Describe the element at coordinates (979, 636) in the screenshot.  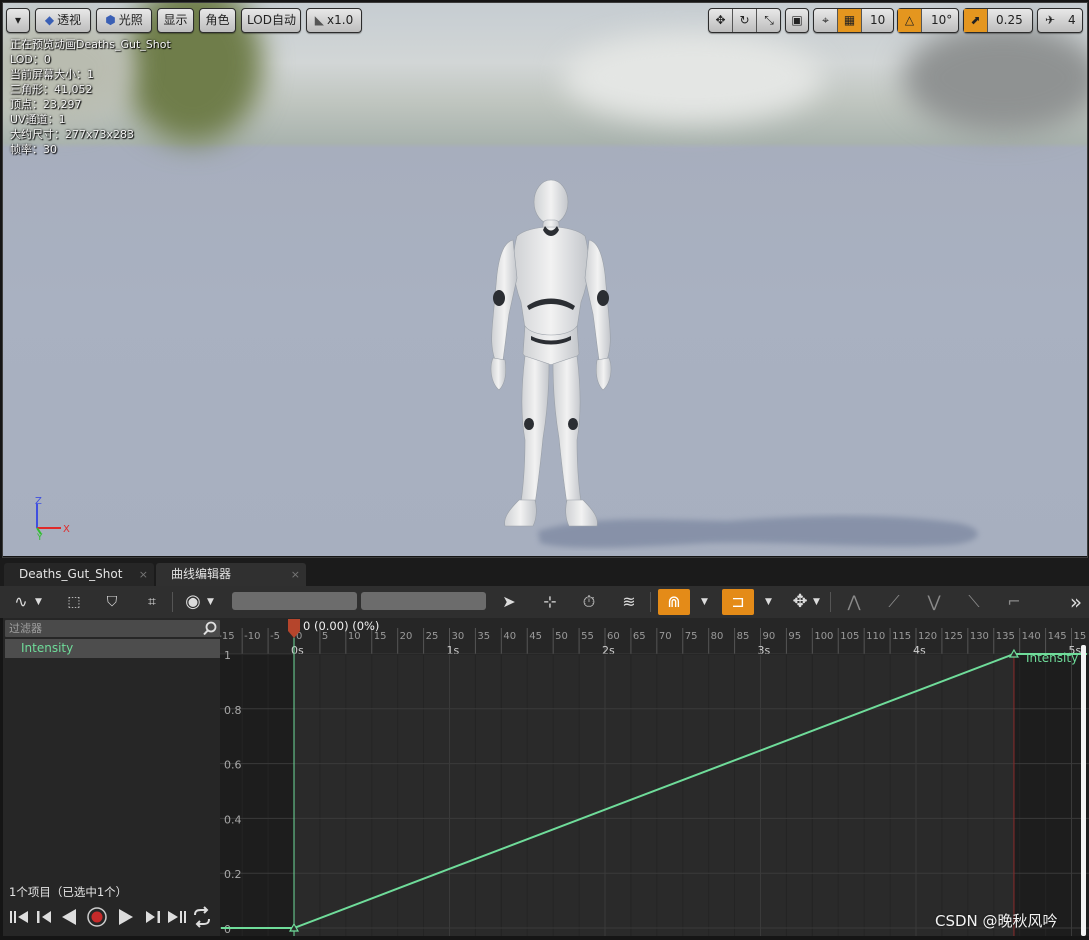
I see `frame-tick-label: 130` at that location.